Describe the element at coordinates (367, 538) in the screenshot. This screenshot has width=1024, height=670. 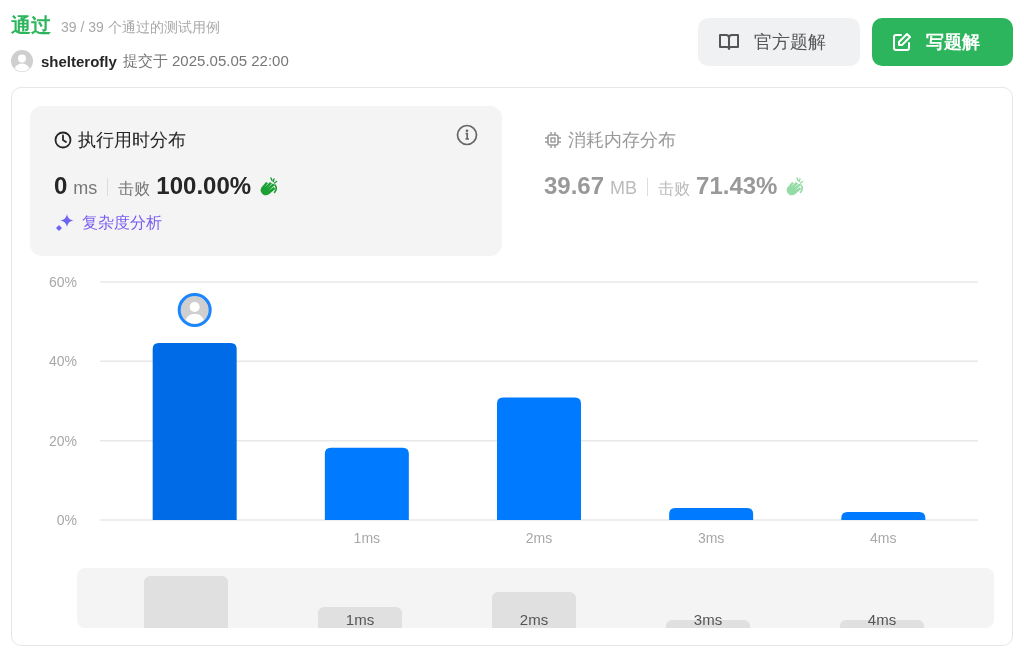
I see `x-axis-label: 1ms` at that location.